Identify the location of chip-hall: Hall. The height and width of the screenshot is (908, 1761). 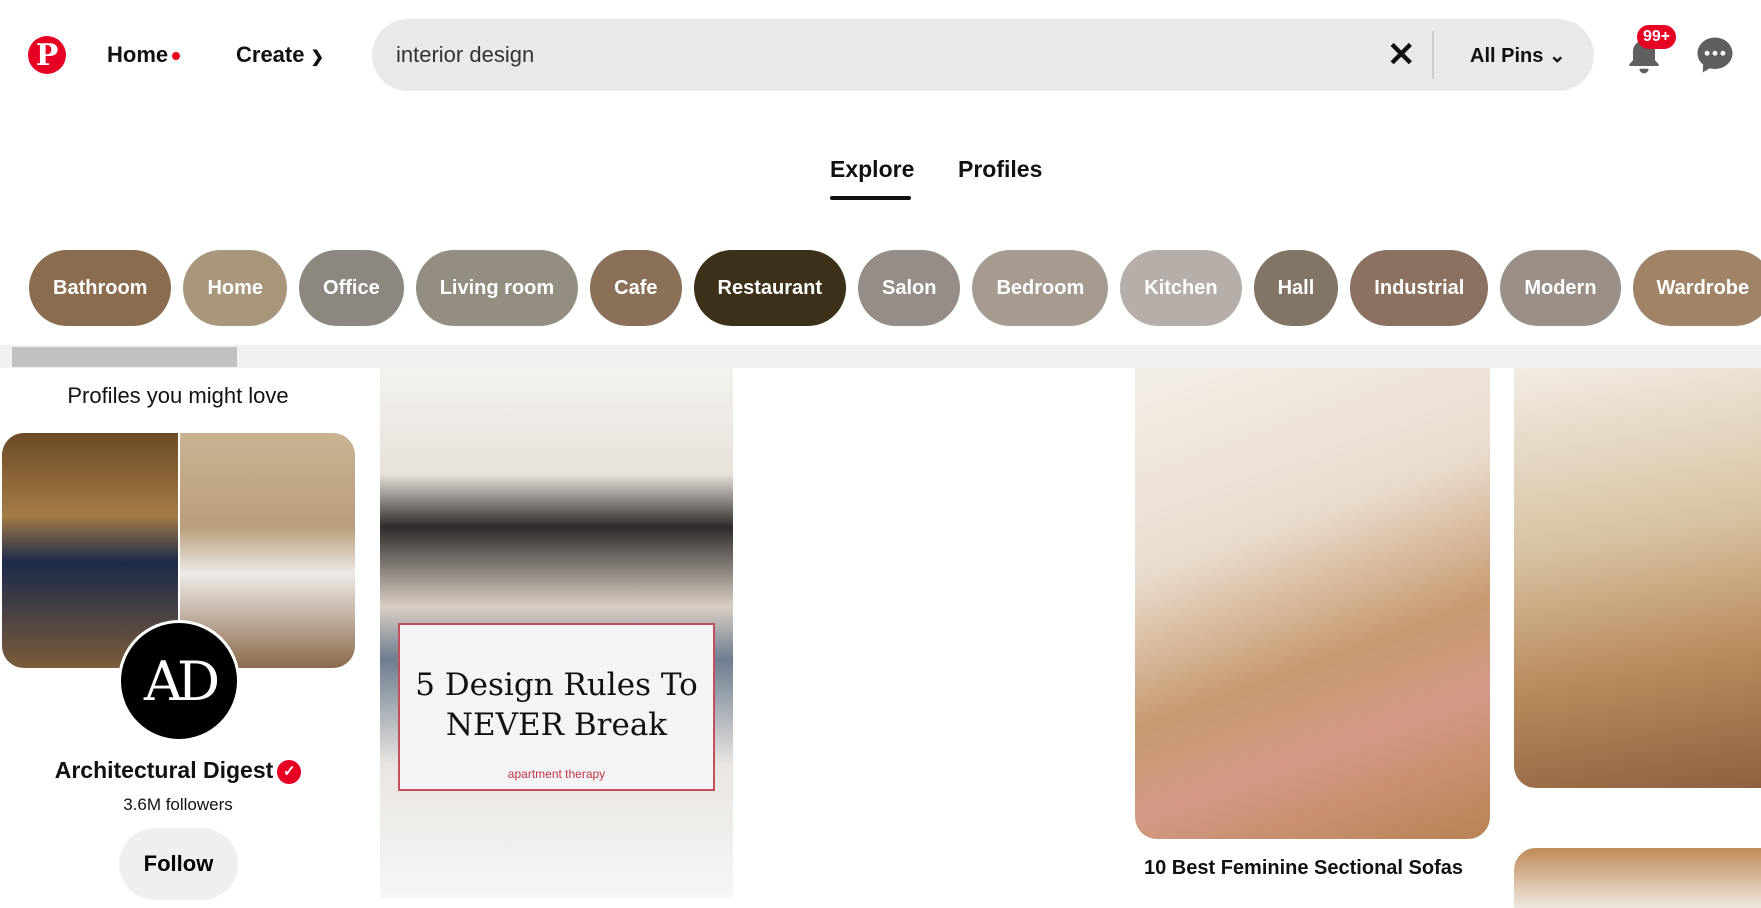
(1296, 288).